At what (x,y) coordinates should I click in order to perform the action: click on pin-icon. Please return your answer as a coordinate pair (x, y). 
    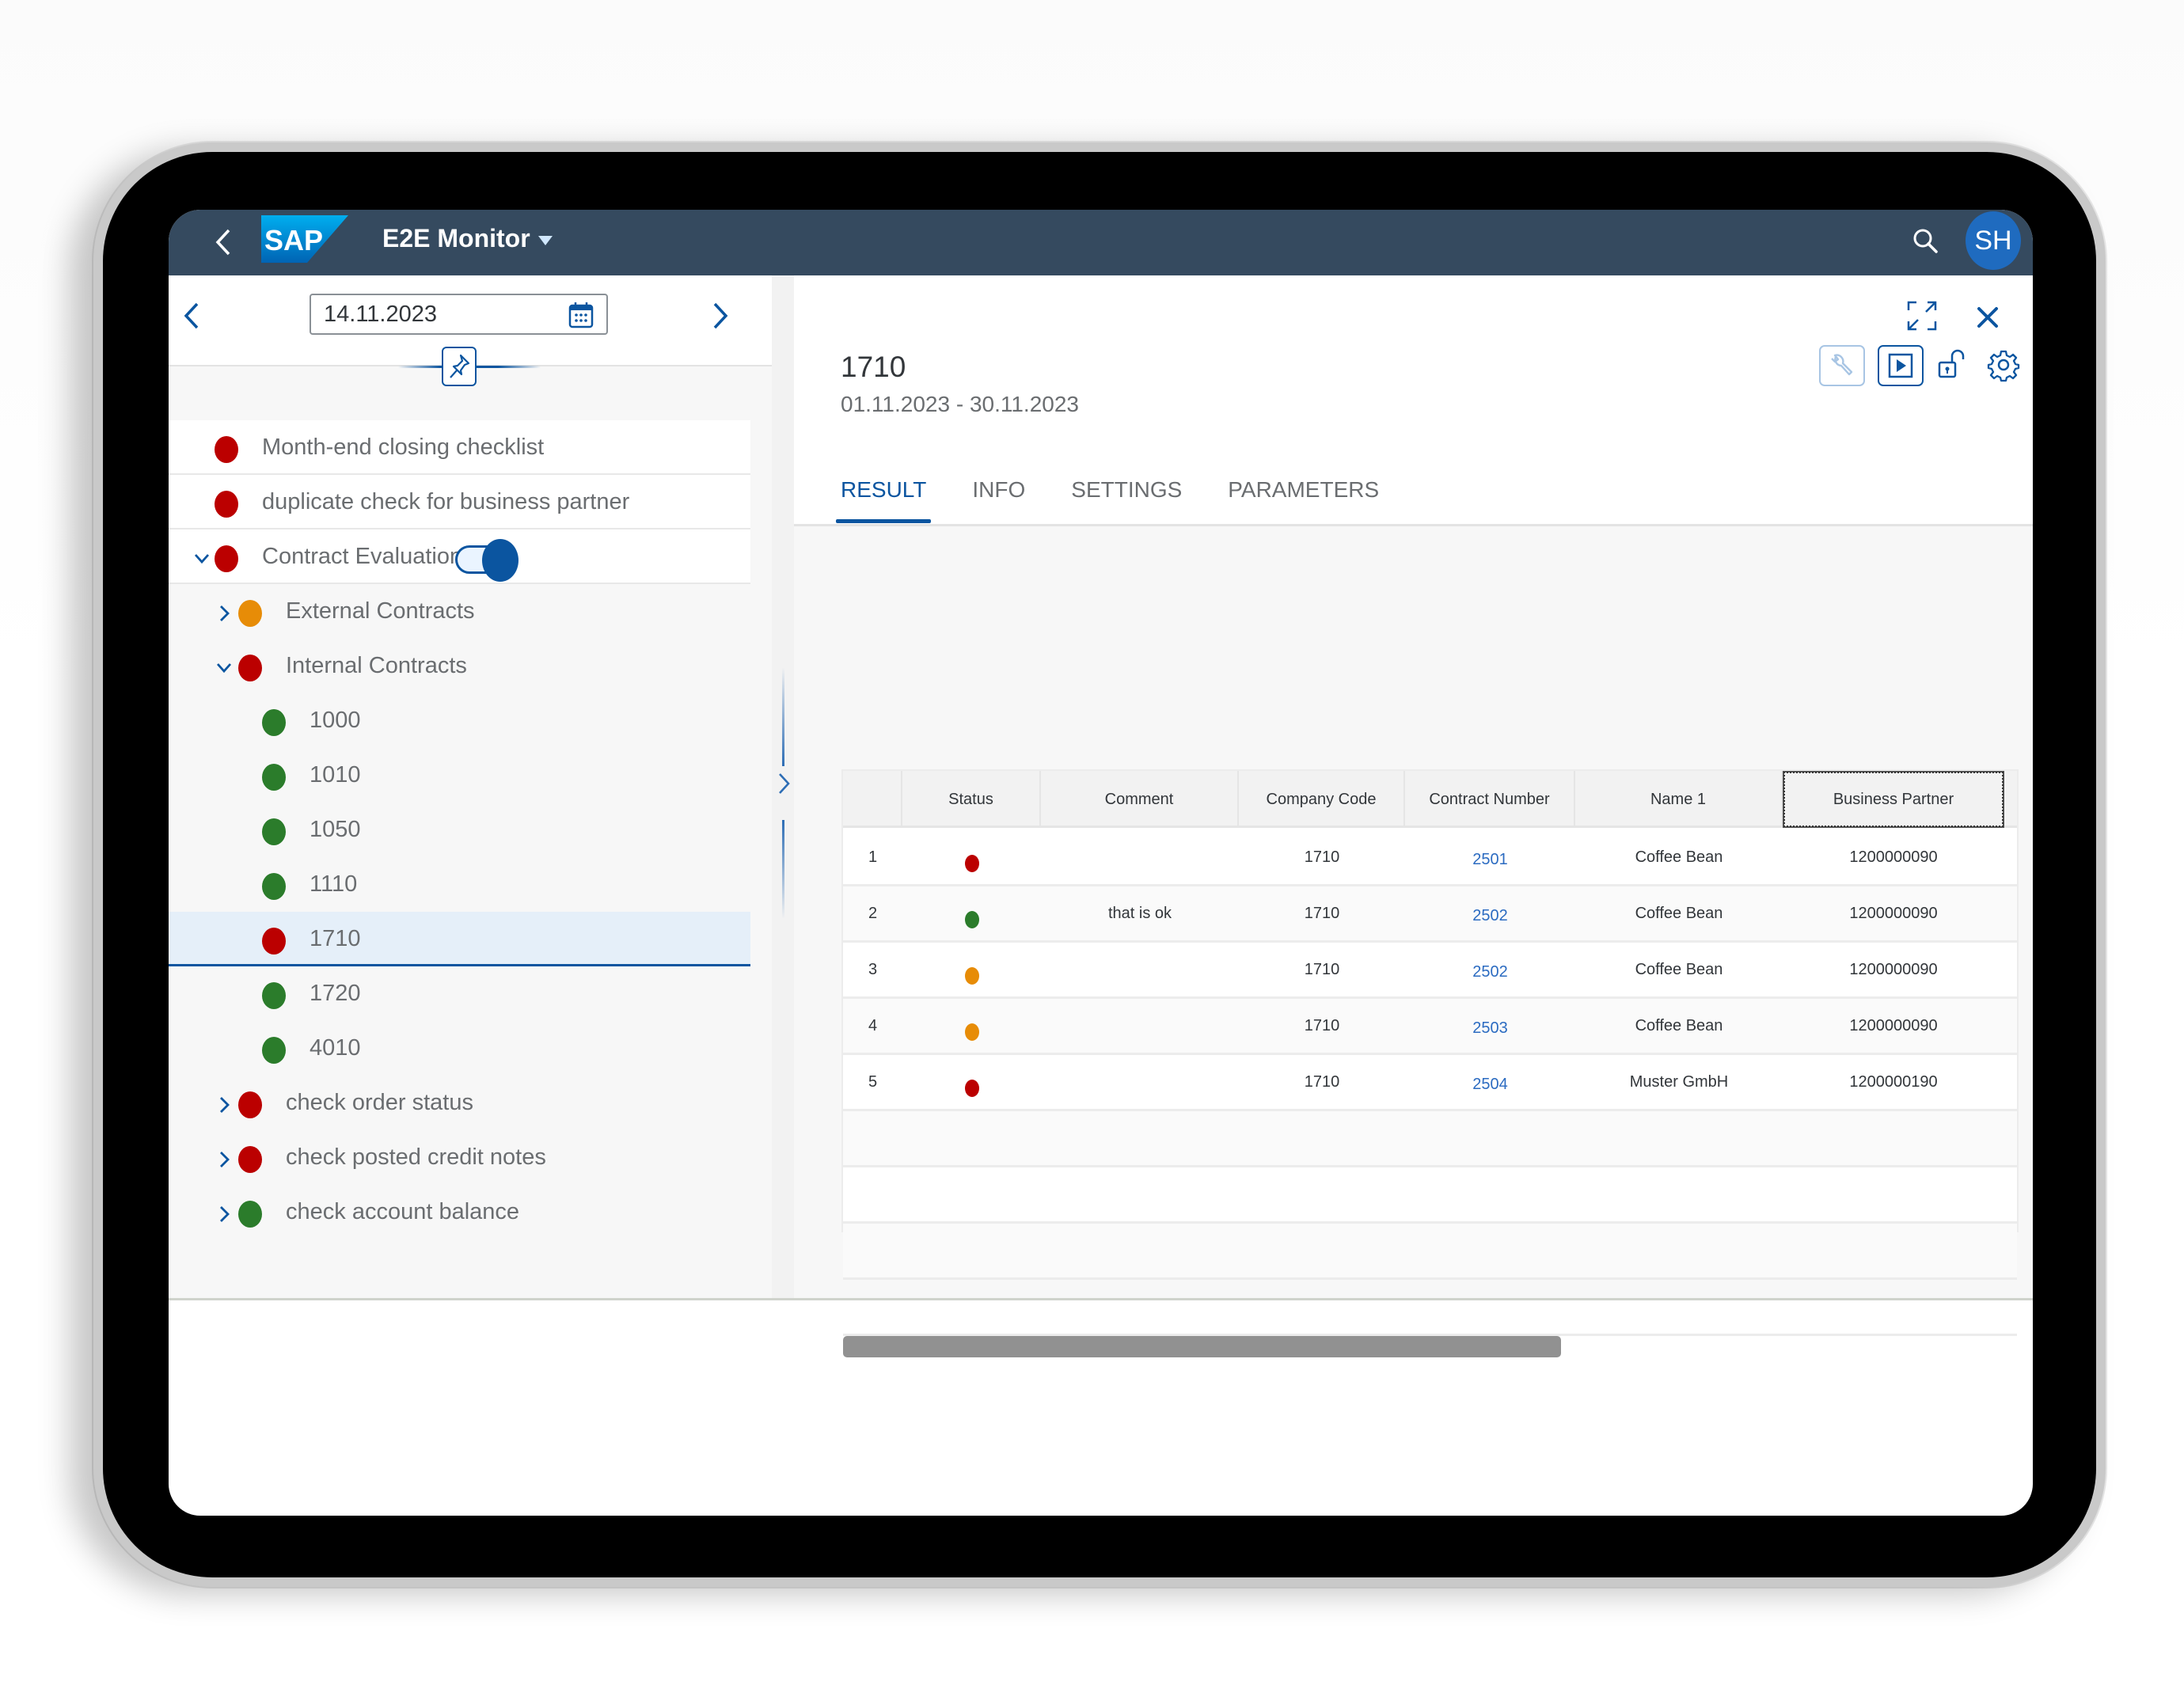
    Looking at the image, I should click on (460, 366).